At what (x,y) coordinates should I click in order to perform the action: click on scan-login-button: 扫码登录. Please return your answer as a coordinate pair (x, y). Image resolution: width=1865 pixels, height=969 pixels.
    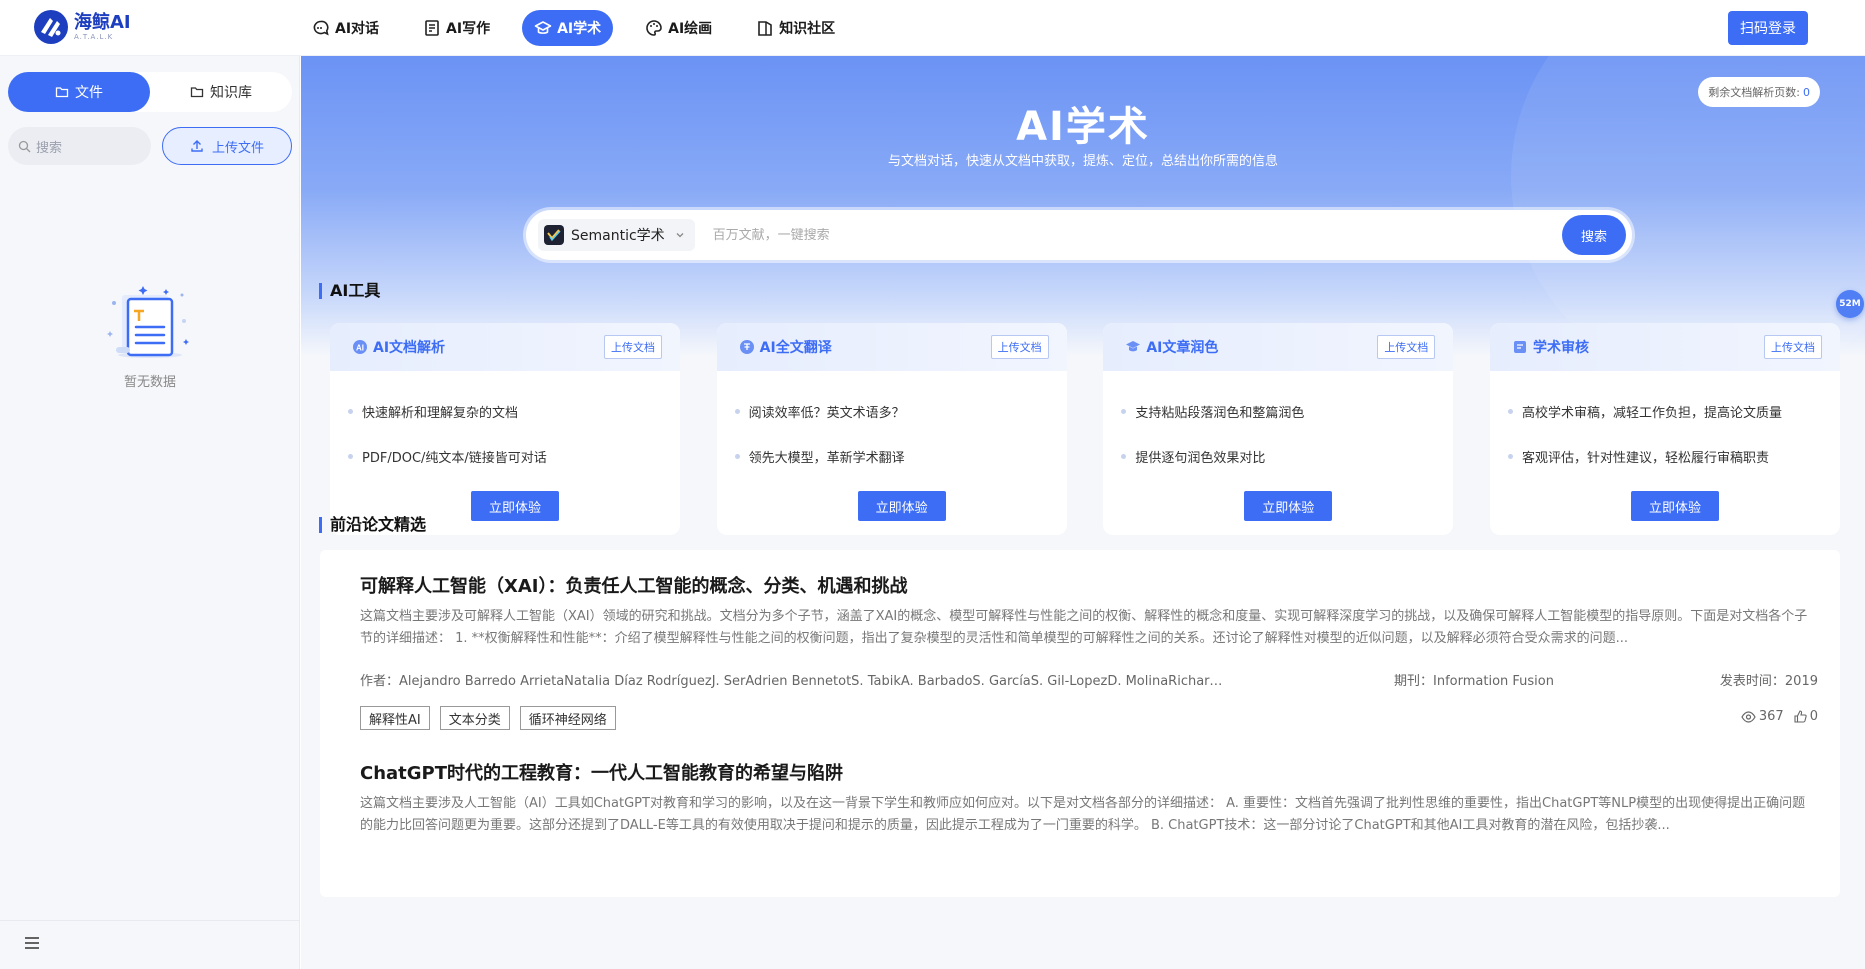
    Looking at the image, I should click on (1768, 28).